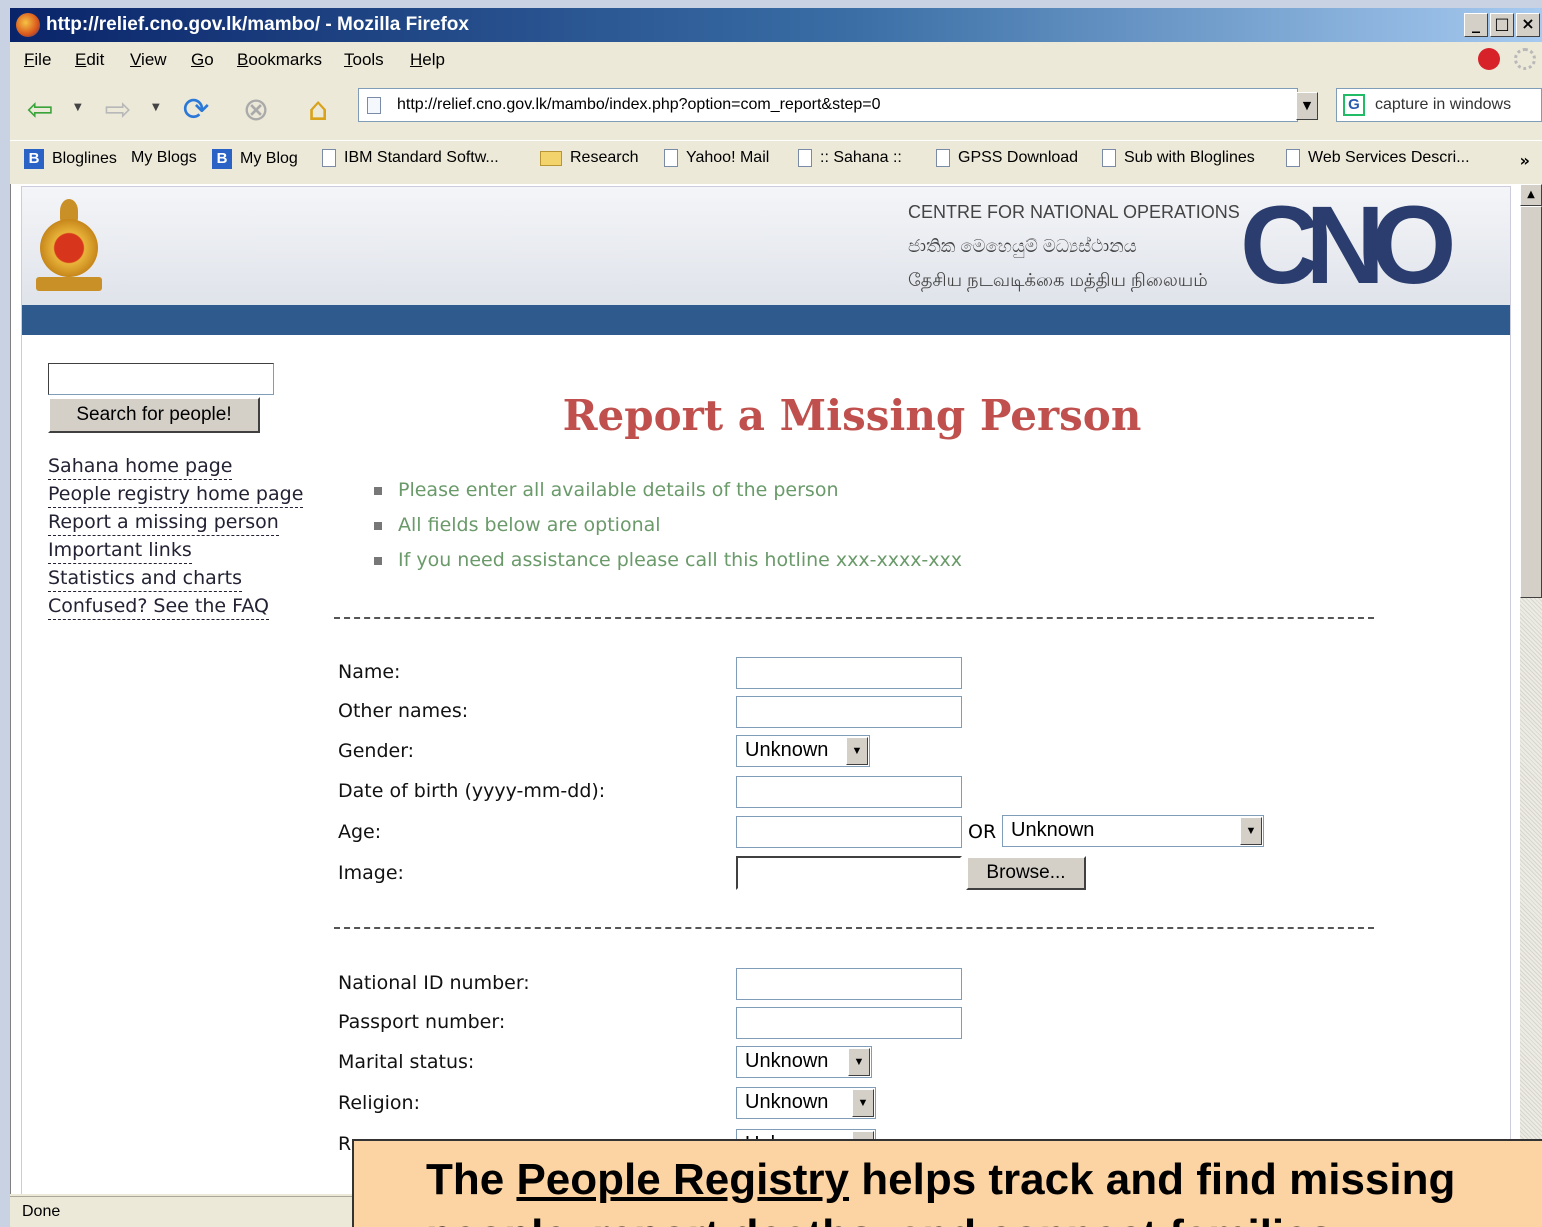  What do you see at coordinates (1531, 195) in the screenshot?
I see `scroll-up-icon: ▲` at bounding box center [1531, 195].